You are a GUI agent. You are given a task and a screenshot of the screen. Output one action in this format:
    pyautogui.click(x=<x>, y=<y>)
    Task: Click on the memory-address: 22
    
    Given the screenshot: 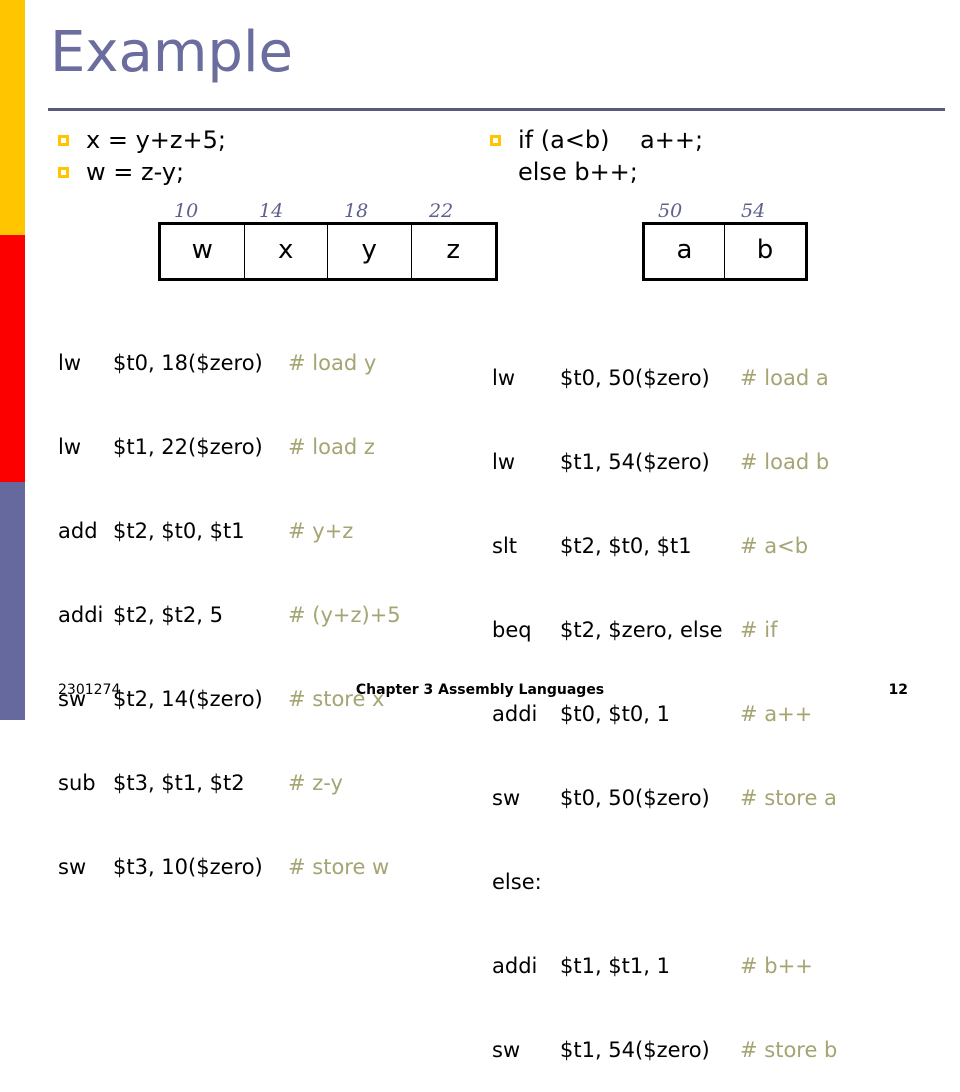 What is the action you would take?
    pyautogui.click(x=441, y=211)
    